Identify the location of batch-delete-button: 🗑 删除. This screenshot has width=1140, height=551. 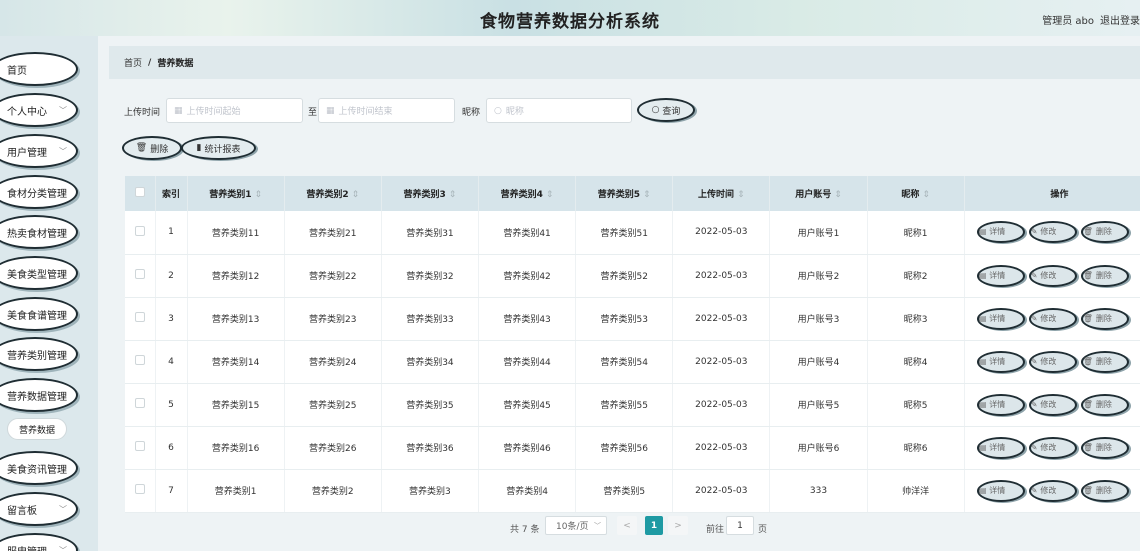
(152, 148).